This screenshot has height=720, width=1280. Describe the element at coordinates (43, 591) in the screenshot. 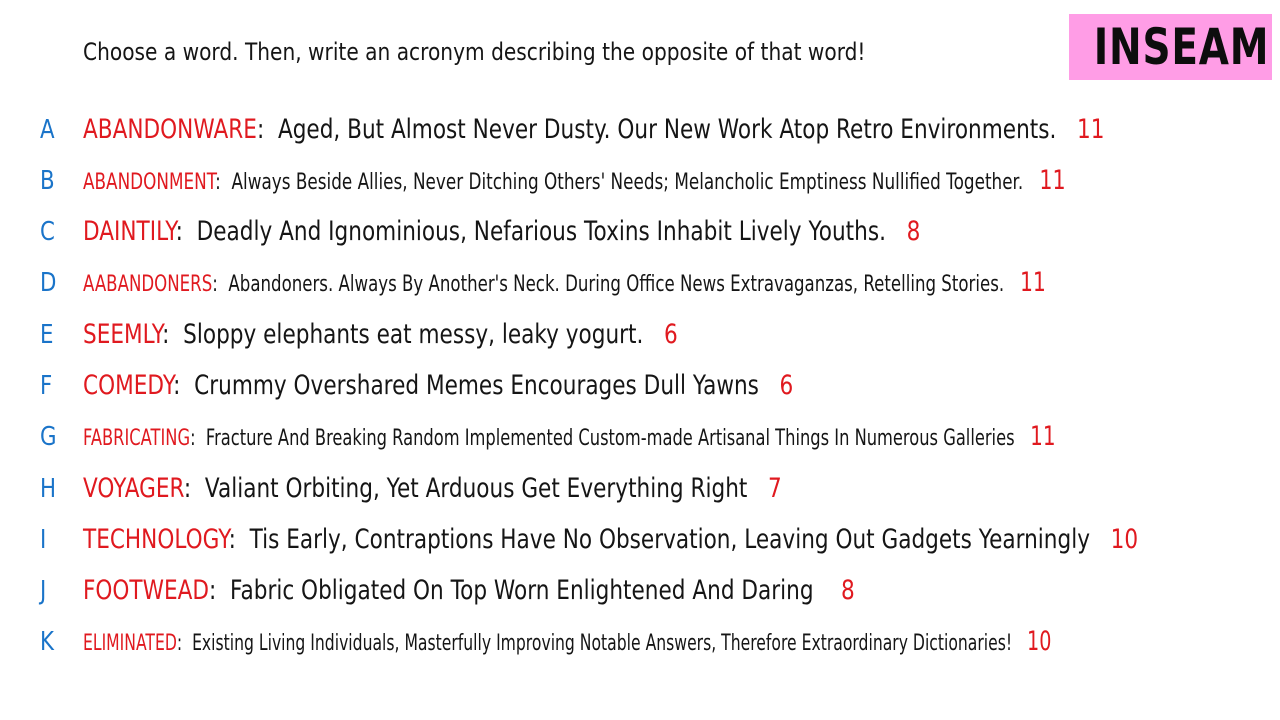

I see `entry-letter: J` at that location.